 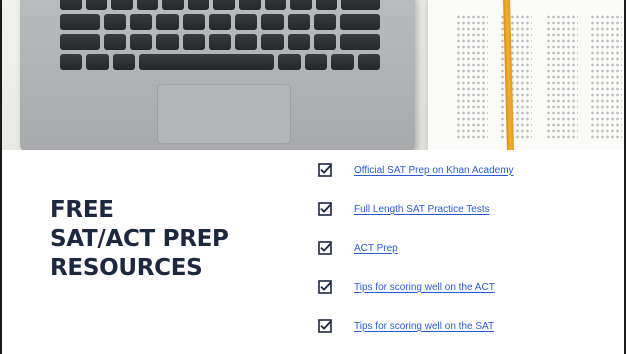 I want to click on page-title-line-2: SAT/ACT PREP, so click(x=139, y=239).